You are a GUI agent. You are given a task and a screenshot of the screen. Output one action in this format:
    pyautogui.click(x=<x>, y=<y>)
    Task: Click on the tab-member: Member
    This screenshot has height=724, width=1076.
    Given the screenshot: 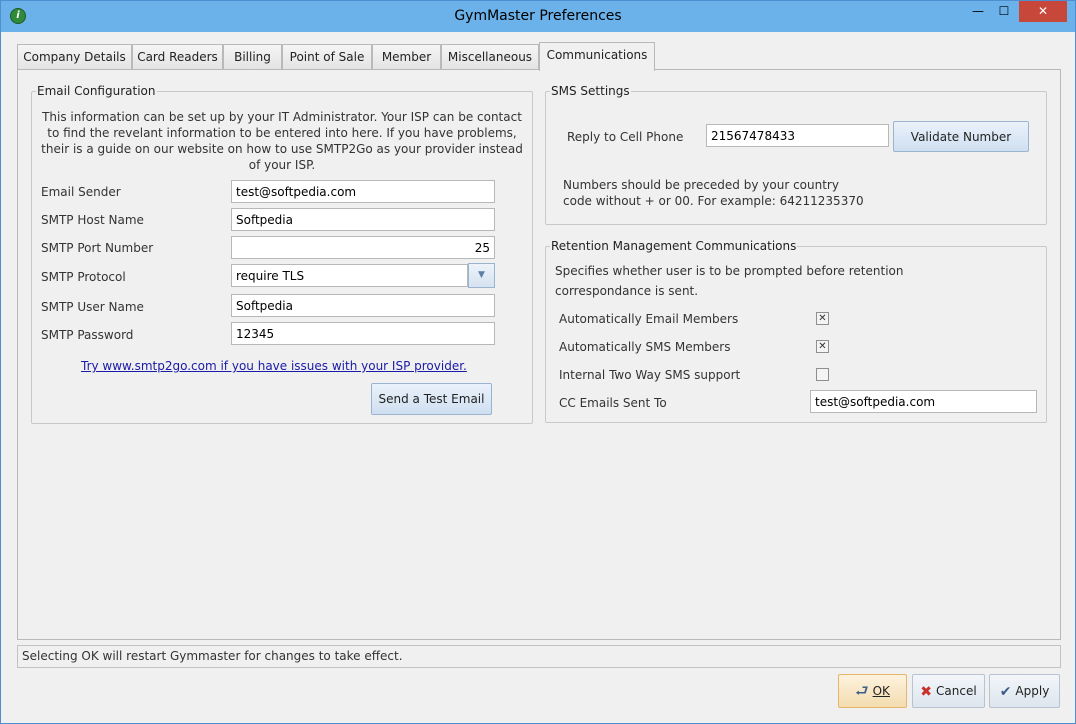 What is the action you would take?
    pyautogui.click(x=406, y=57)
    